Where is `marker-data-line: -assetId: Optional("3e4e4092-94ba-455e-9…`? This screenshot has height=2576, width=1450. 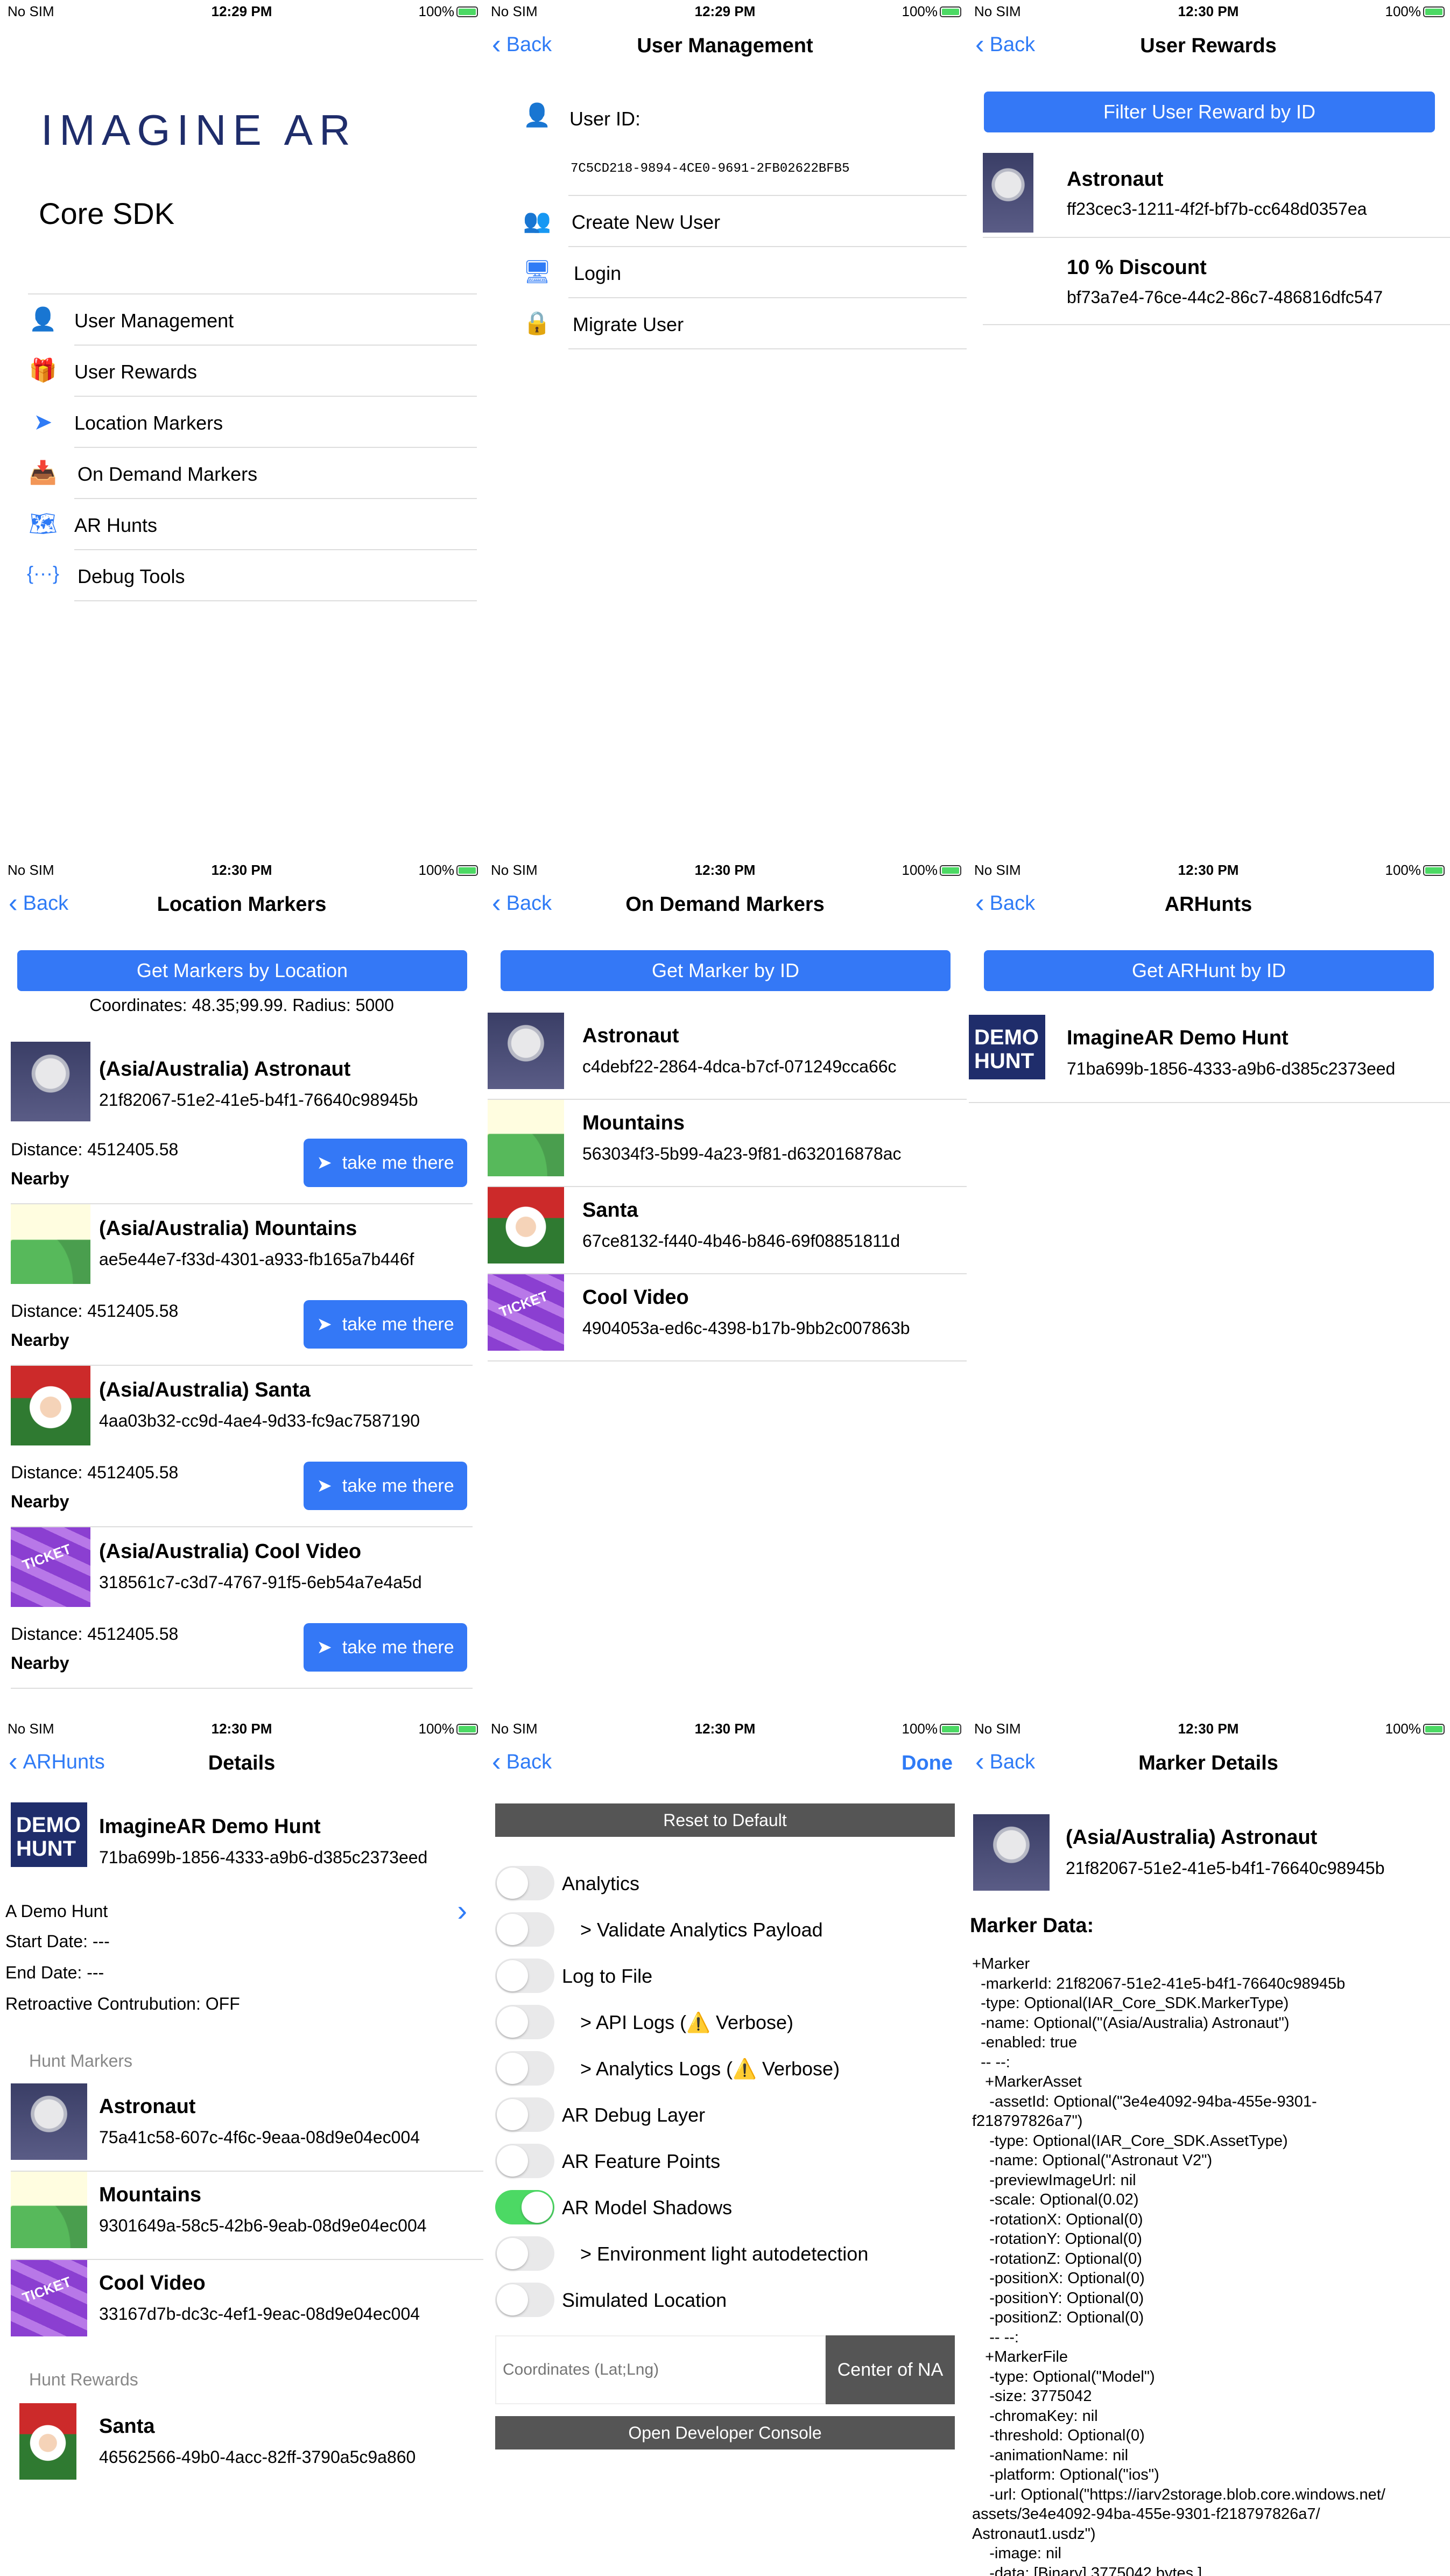
marker-data-line: -assetId: Optional("3e4e4092-94ba-455e-9… is located at coordinates (1144, 2101).